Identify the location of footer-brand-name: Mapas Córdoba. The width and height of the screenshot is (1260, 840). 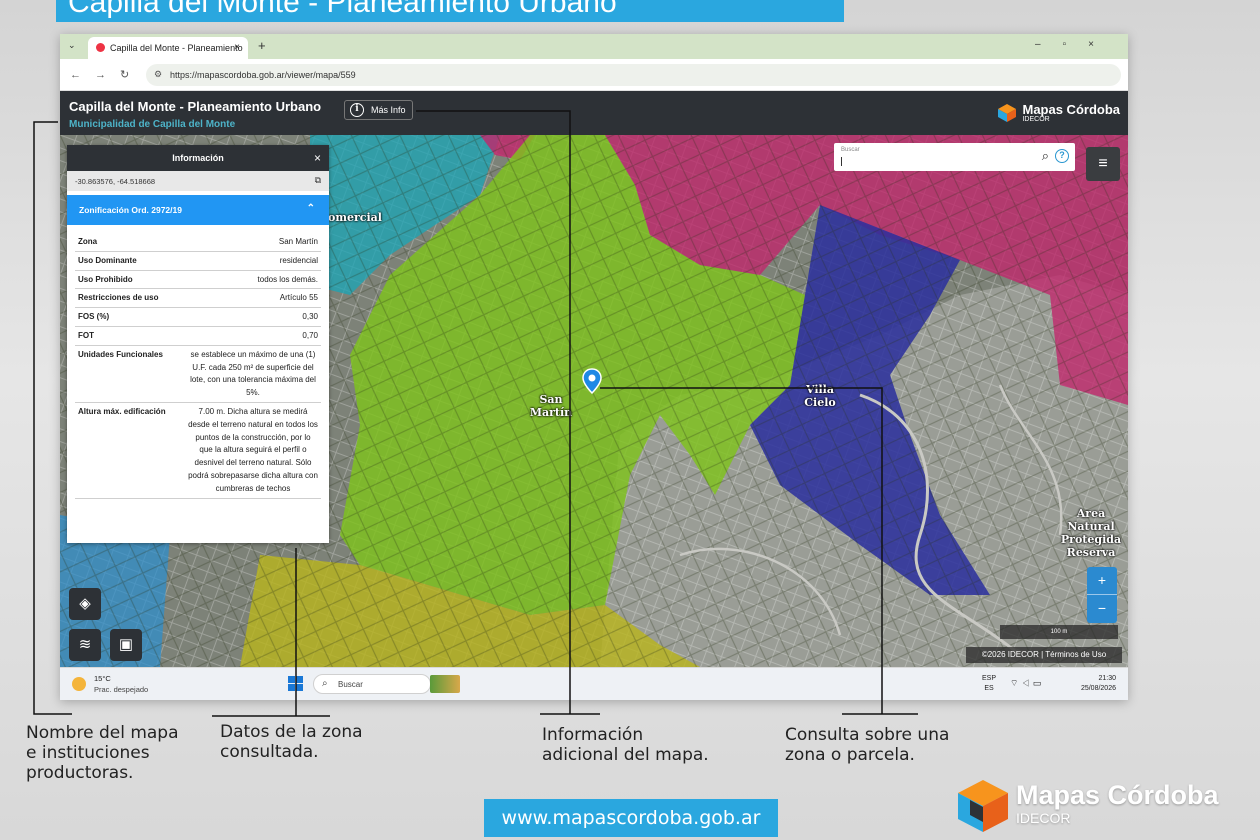
(1117, 795).